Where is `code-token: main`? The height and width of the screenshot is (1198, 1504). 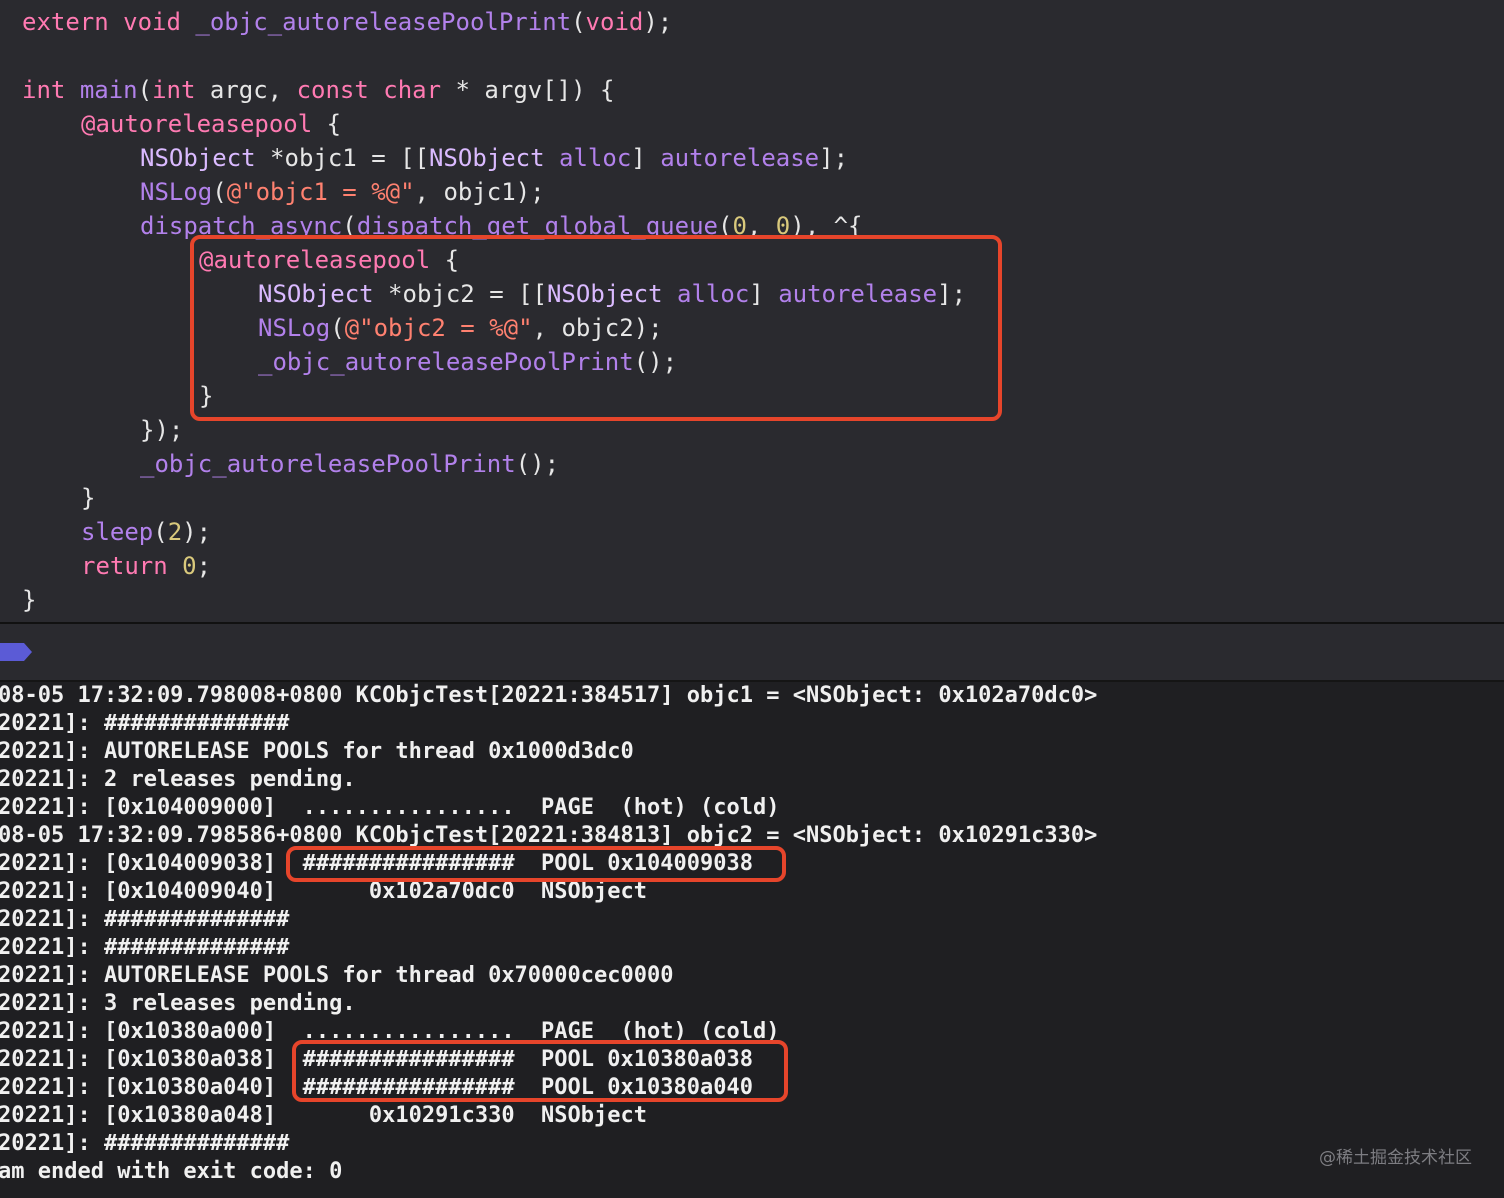 code-token: main is located at coordinates (108, 90).